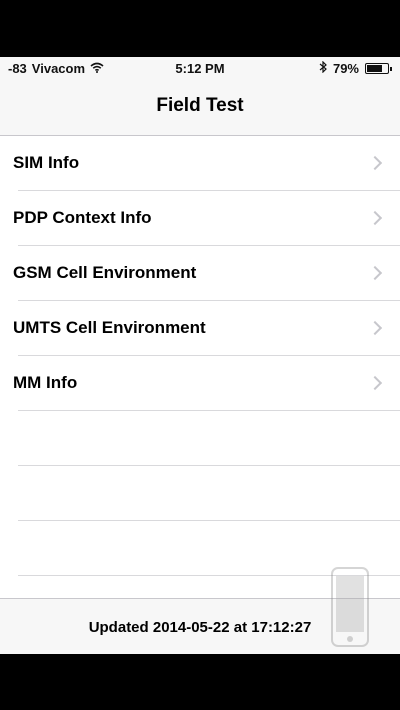  I want to click on list-item-umts-cell-environment: UMTS Cell Environment, so click(200, 328).